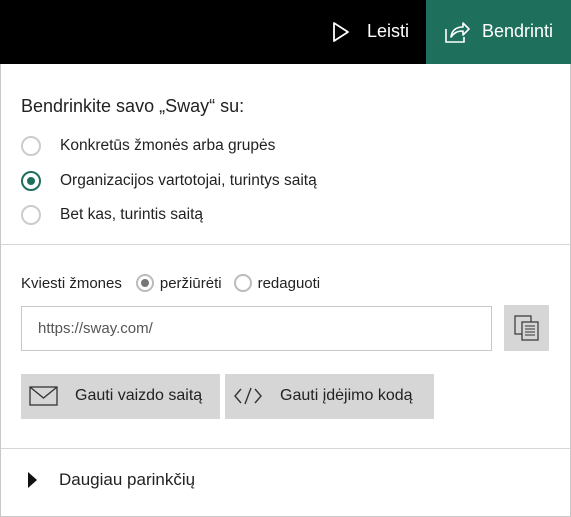  I want to click on share-button: Bendrinti, so click(498, 32).